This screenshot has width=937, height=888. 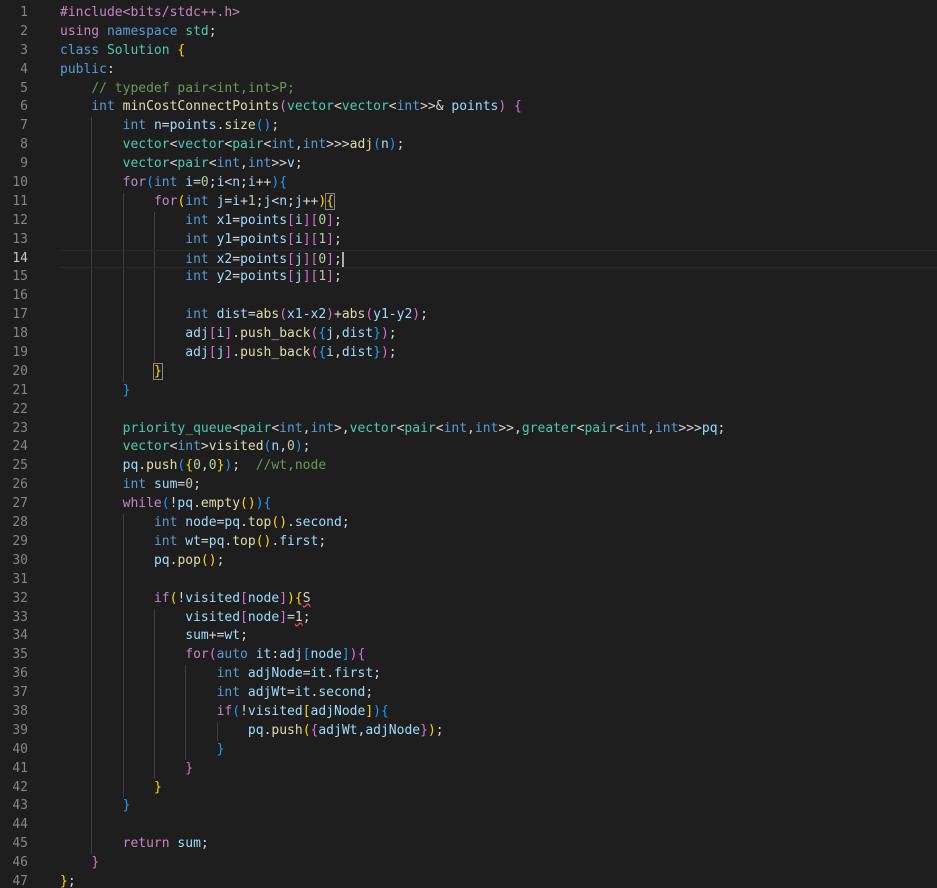 I want to click on code-line: 9 vector<pair<int,int>>v;, so click(x=468, y=165).